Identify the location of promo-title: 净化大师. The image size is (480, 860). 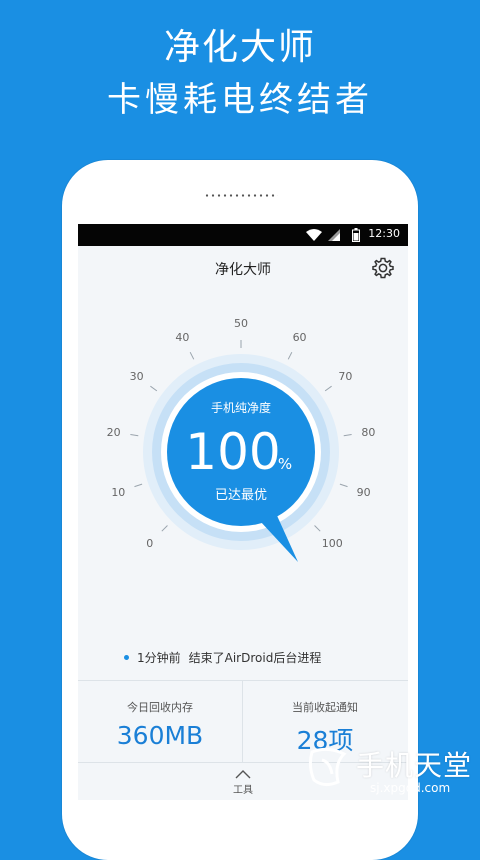
(239, 47).